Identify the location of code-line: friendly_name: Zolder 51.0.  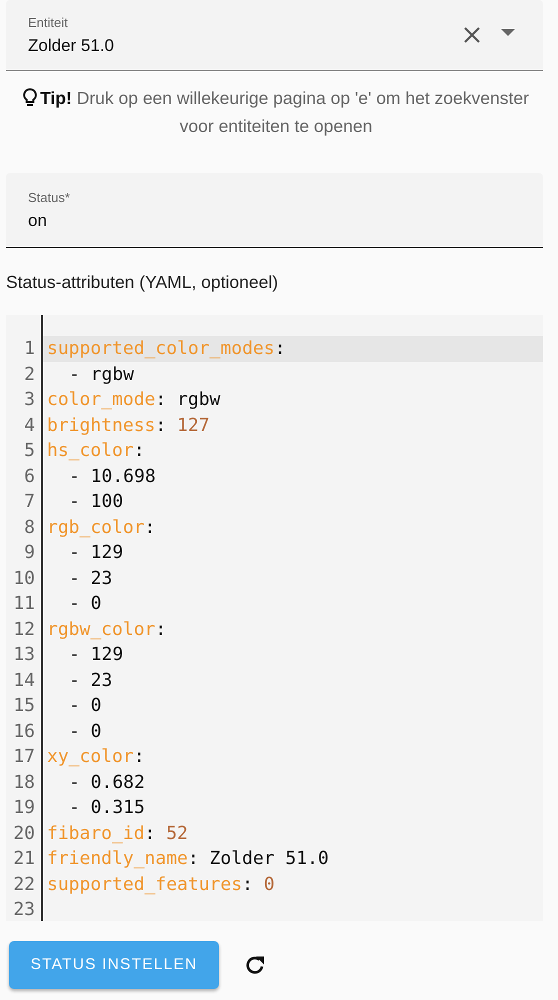
(188, 859).